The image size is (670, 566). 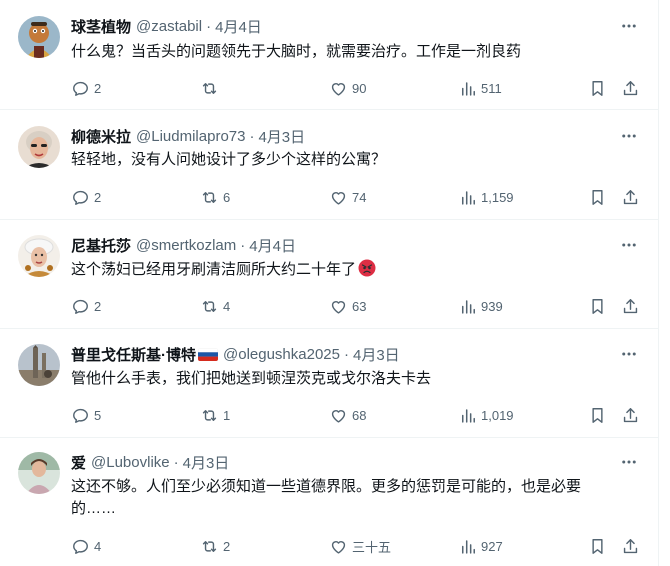 What do you see at coordinates (359, 88) in the screenshot?
I see `like-count: 90` at bounding box center [359, 88].